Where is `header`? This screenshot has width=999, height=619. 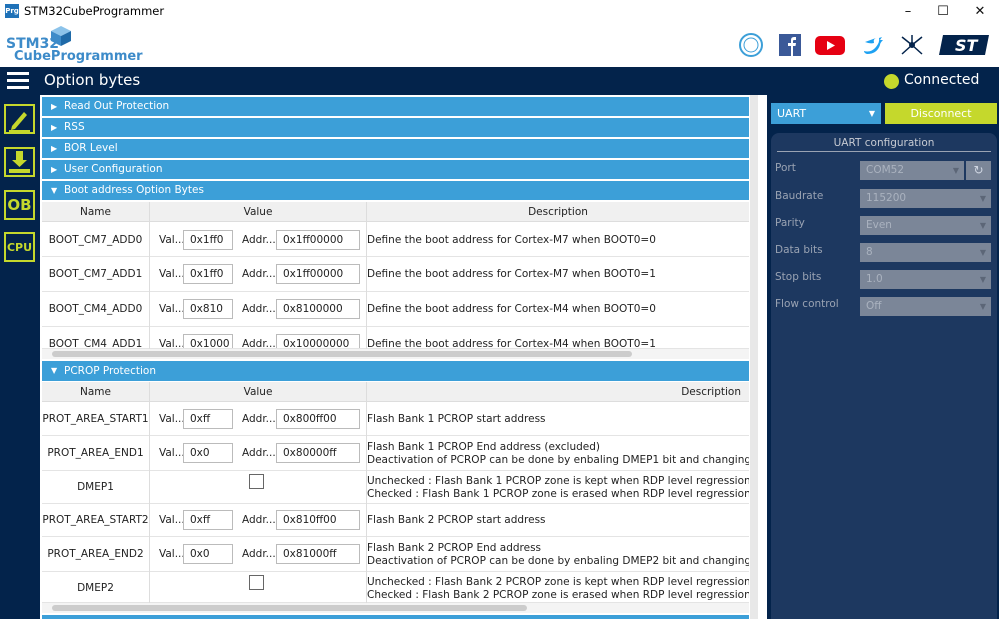 header is located at coordinates (499, 45).